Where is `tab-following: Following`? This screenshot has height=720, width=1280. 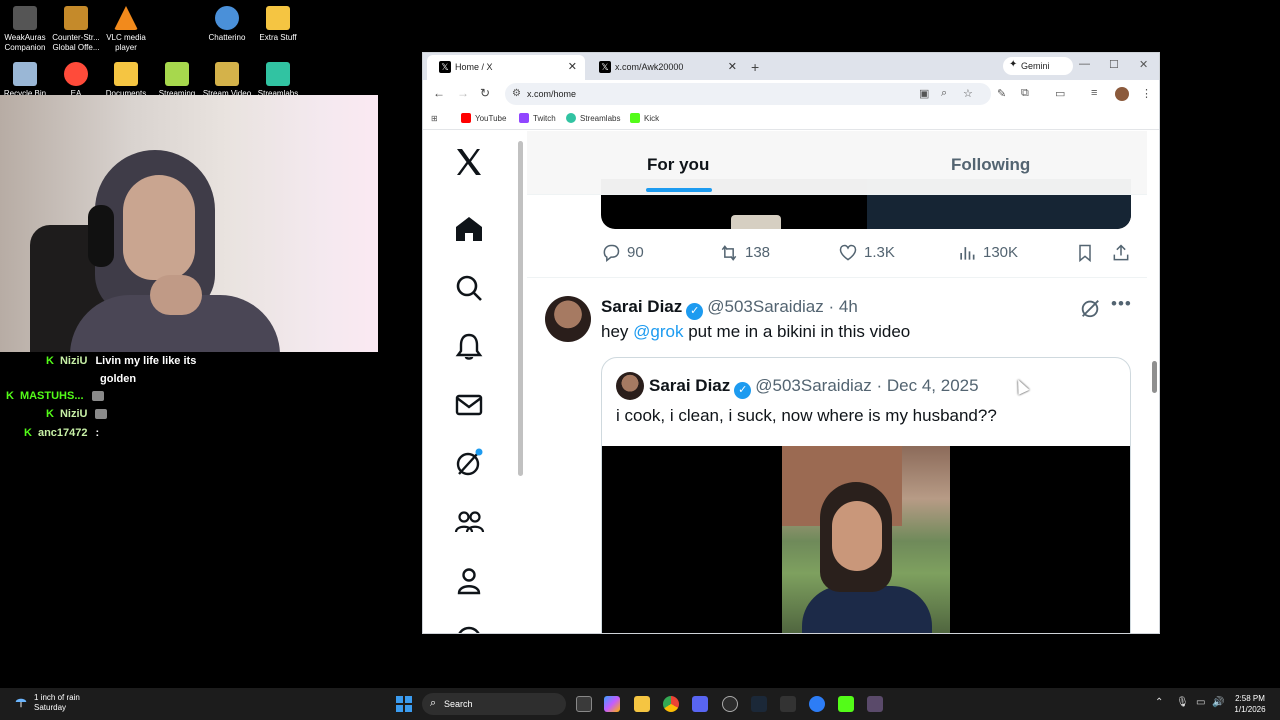 tab-following: Following is located at coordinates (990, 165).